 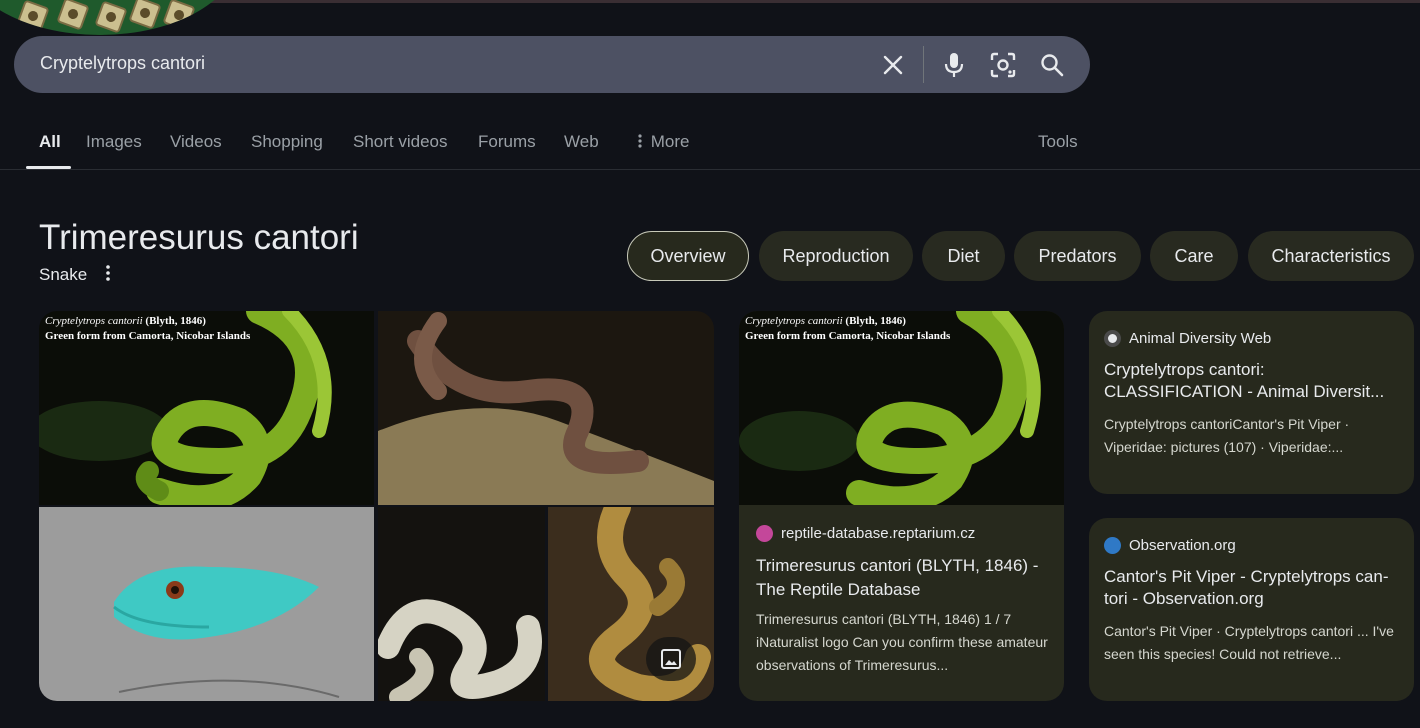 I want to click on snake-image-white, so click(x=461, y=604).